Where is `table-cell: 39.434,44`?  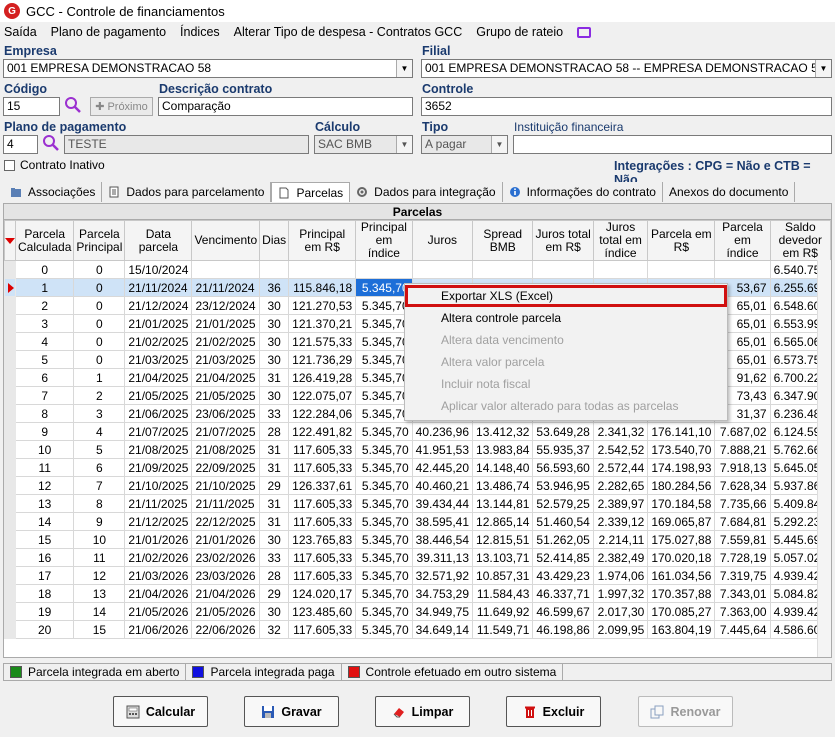
table-cell: 39.434,44 is located at coordinates (442, 503).